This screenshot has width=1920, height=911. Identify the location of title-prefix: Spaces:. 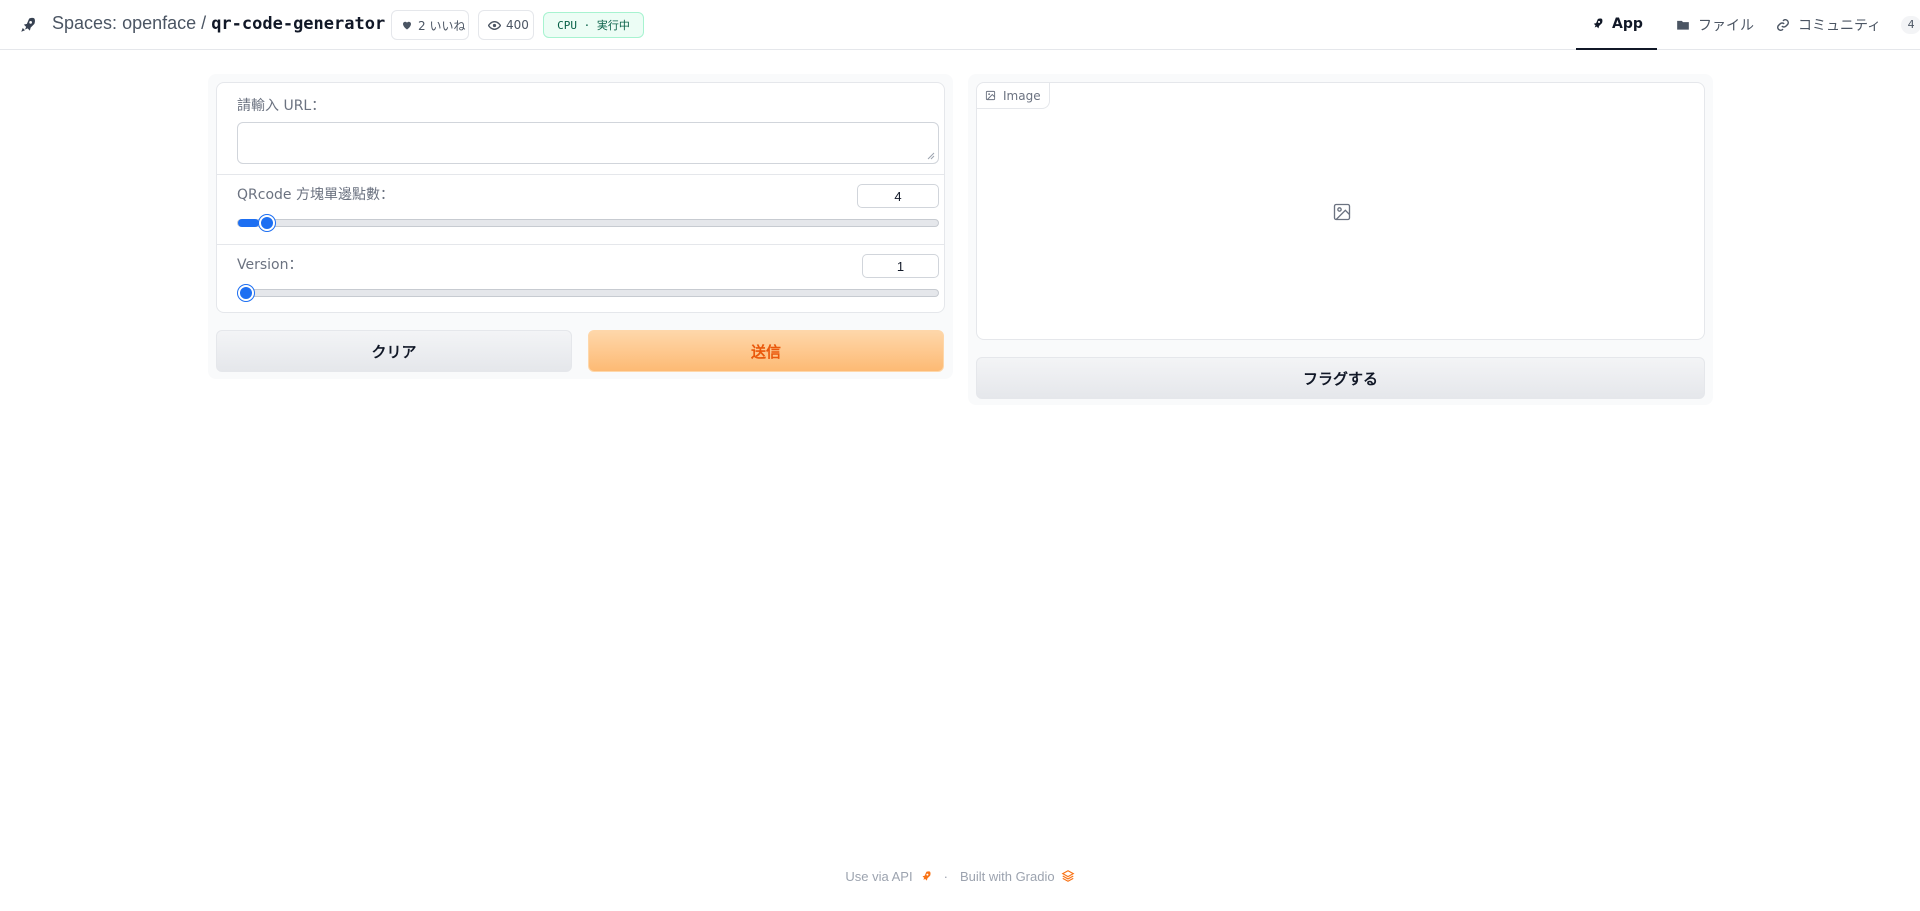
(85, 23).